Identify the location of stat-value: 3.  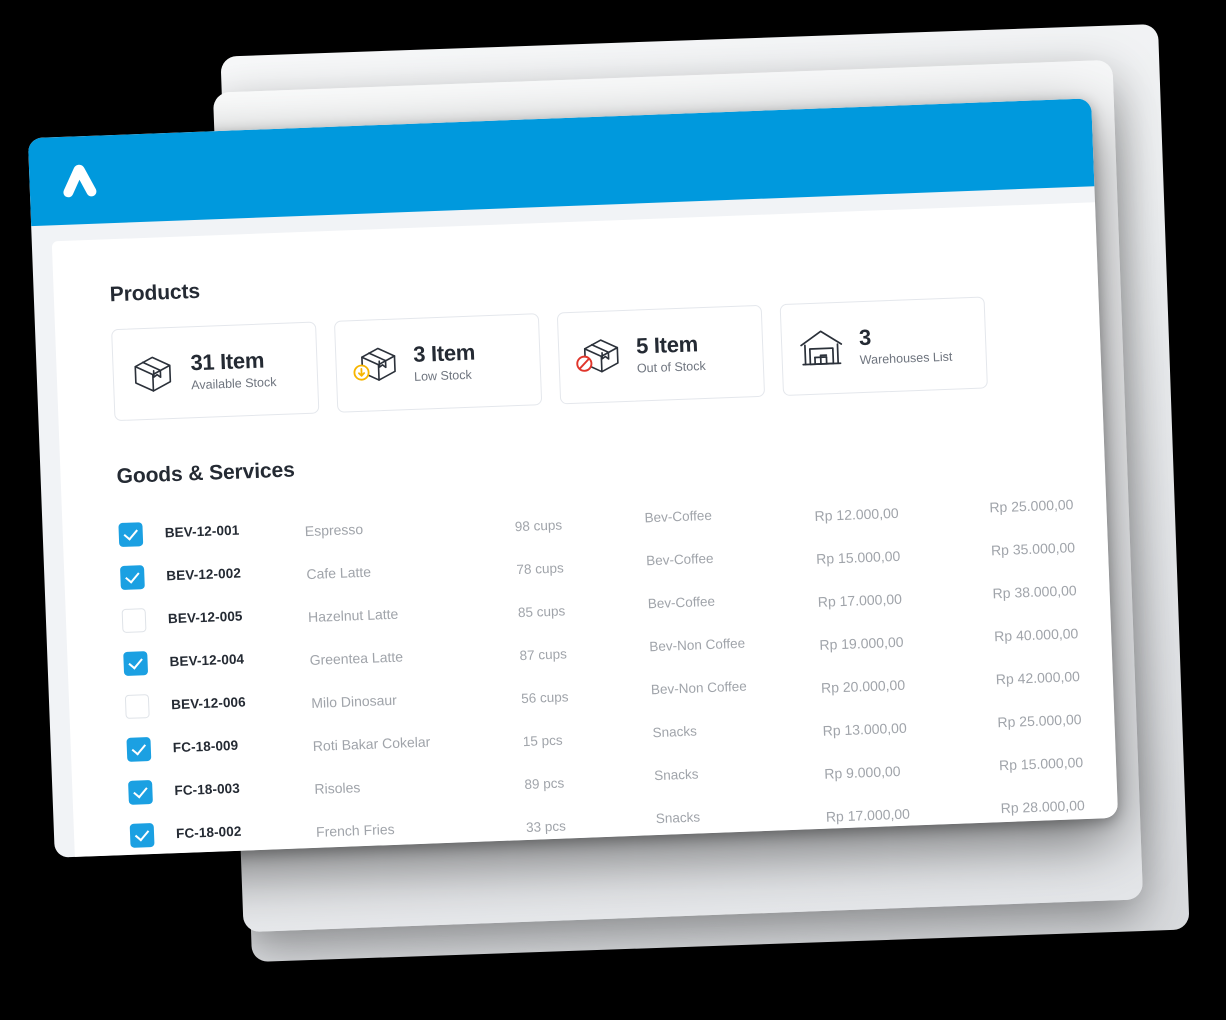
(865, 338).